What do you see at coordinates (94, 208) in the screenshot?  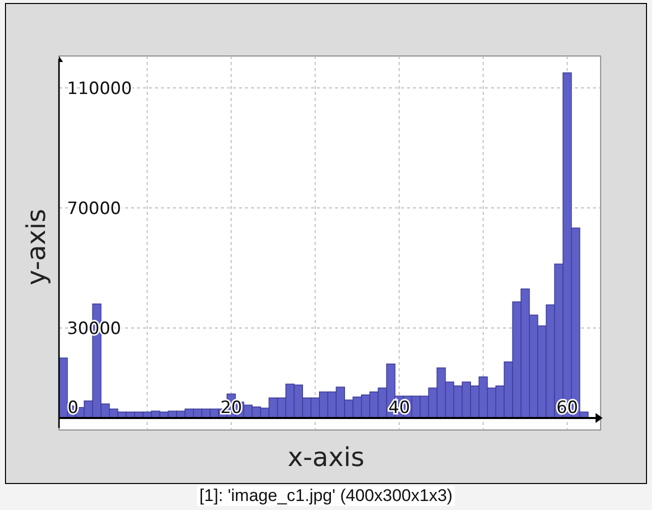 I see `tick-label: 70000` at bounding box center [94, 208].